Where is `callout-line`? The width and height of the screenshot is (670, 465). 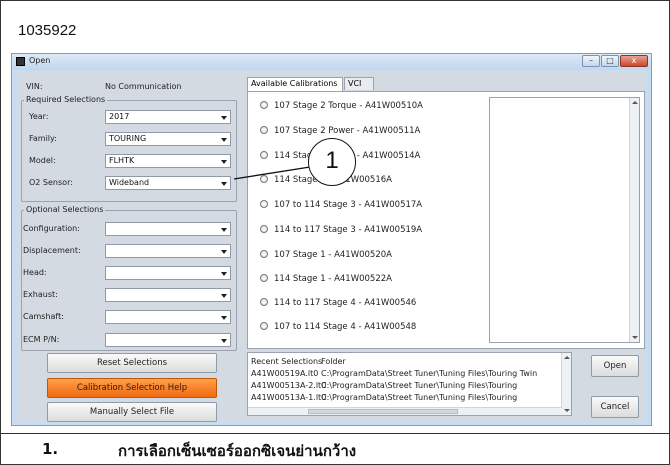
callout-line is located at coordinates (272, 173).